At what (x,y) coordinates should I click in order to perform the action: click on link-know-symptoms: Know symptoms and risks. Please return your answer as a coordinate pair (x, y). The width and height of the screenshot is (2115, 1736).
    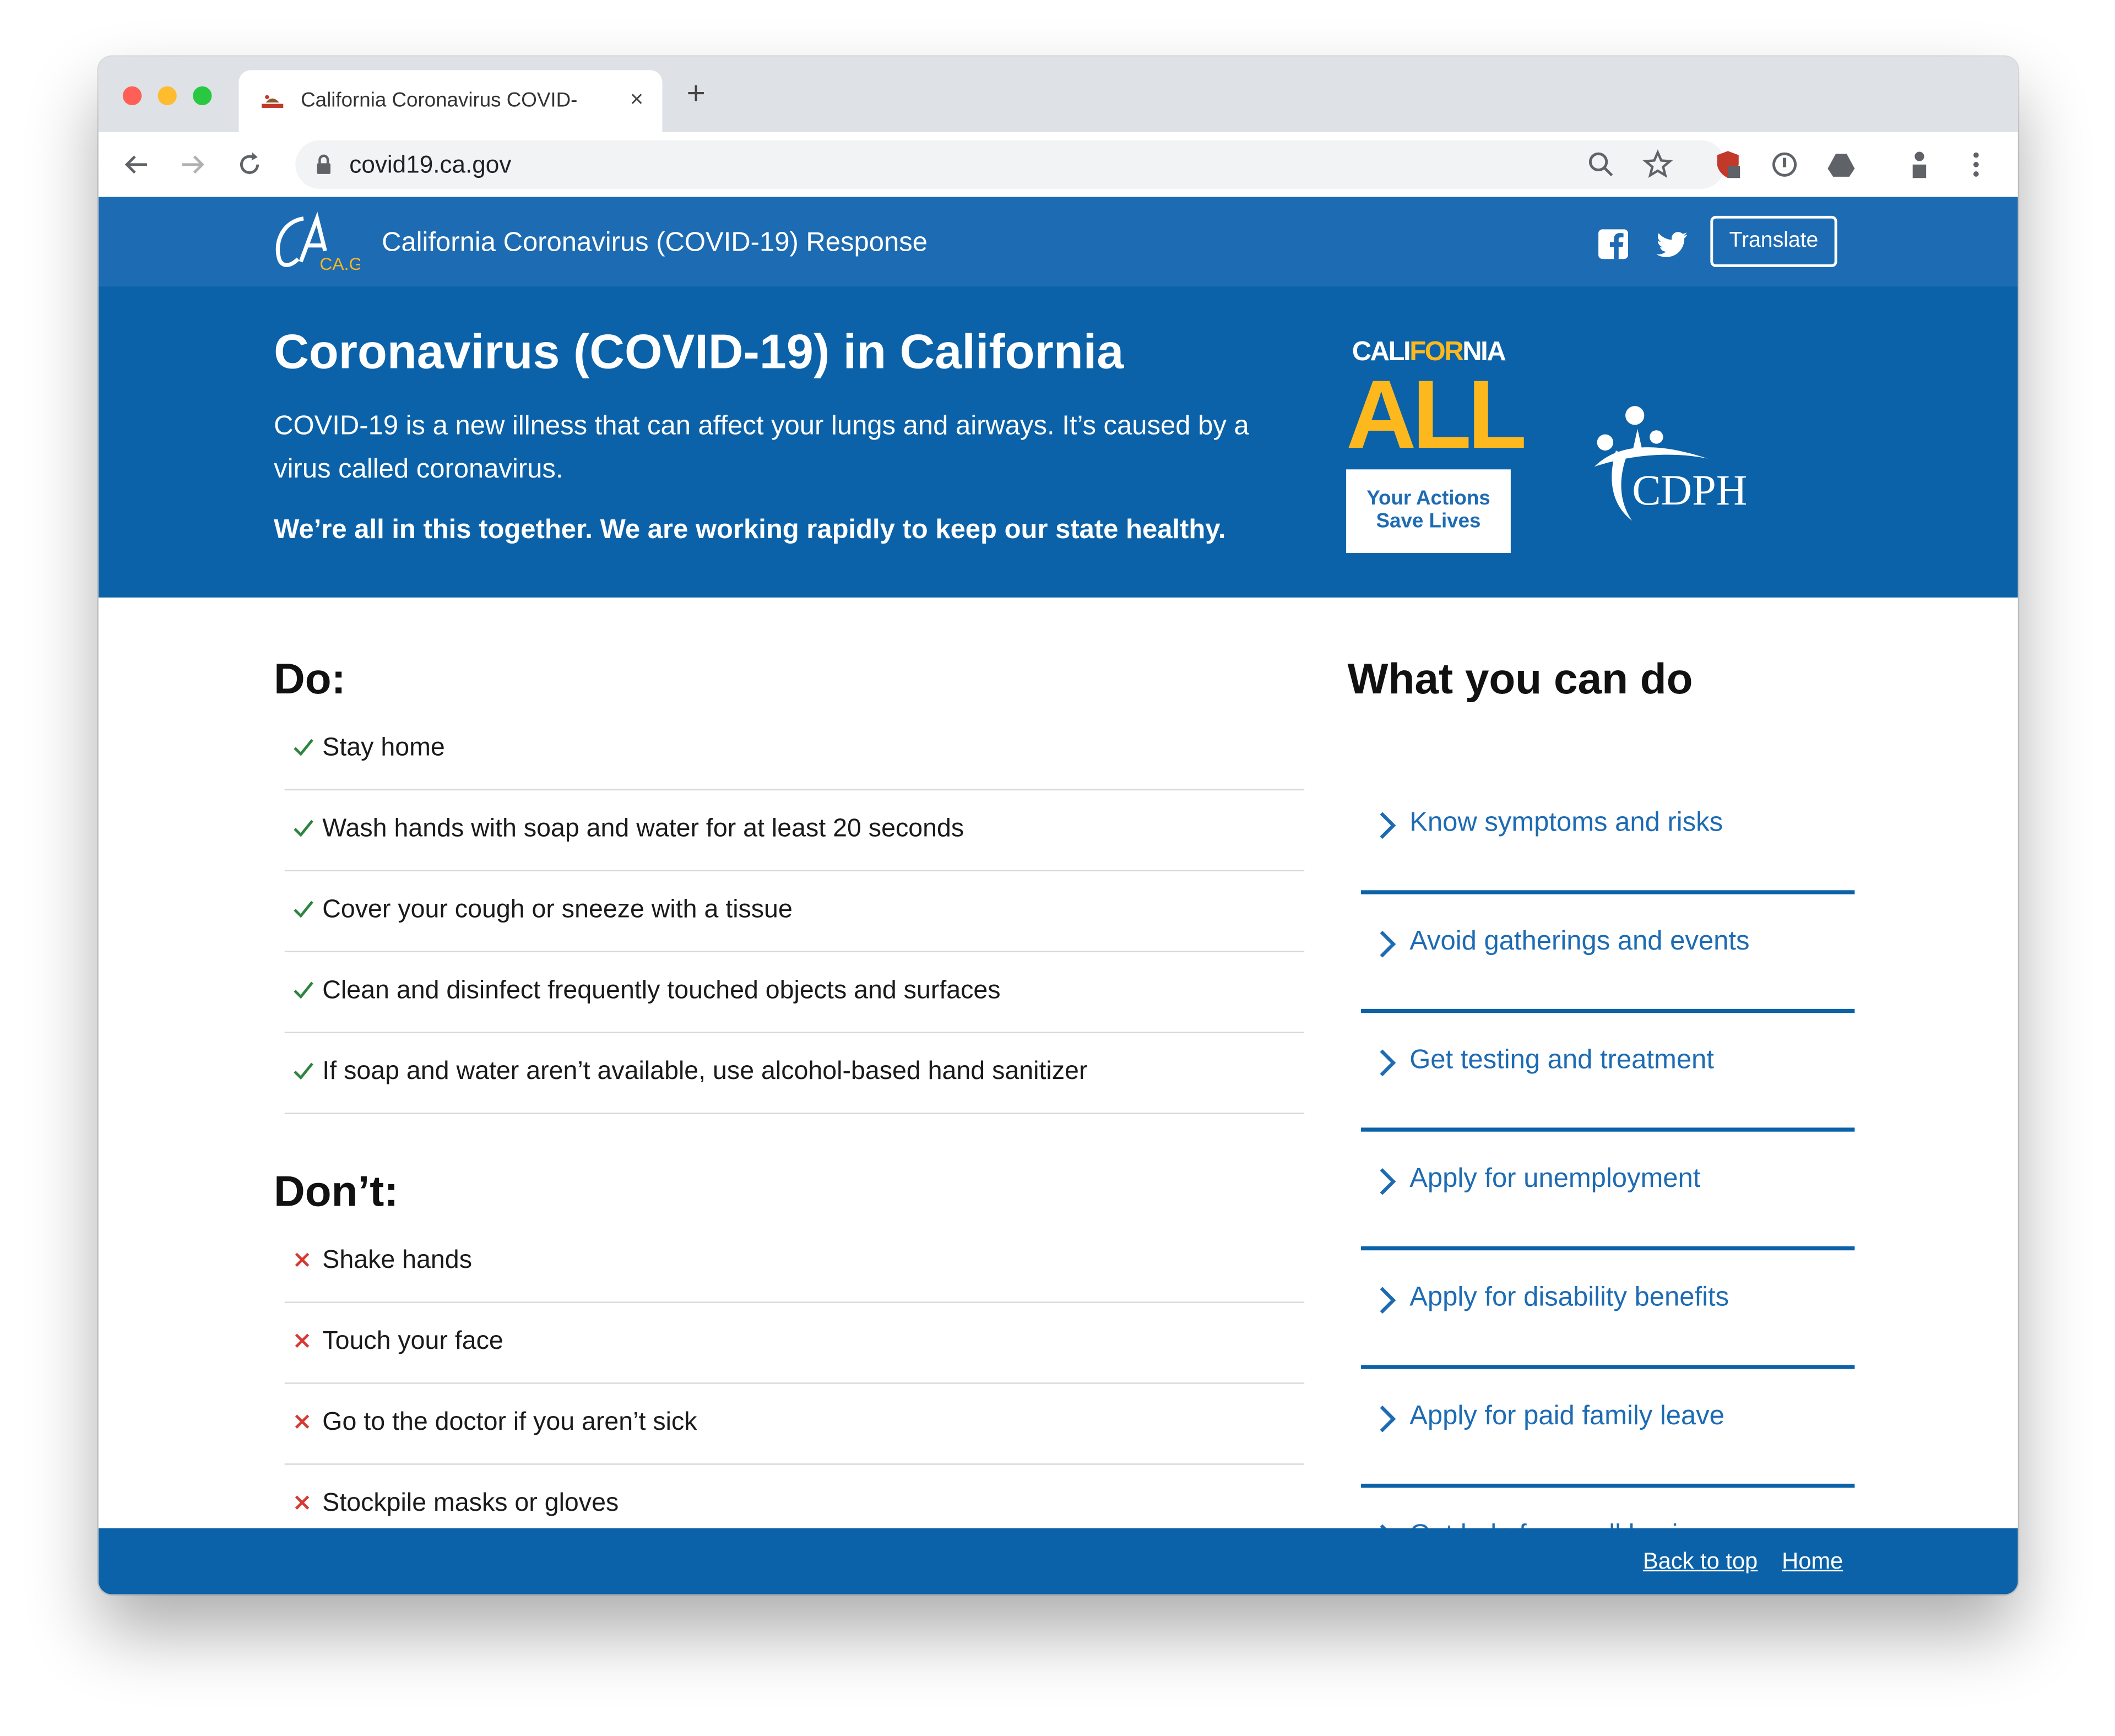
    Looking at the image, I should click on (1608, 834).